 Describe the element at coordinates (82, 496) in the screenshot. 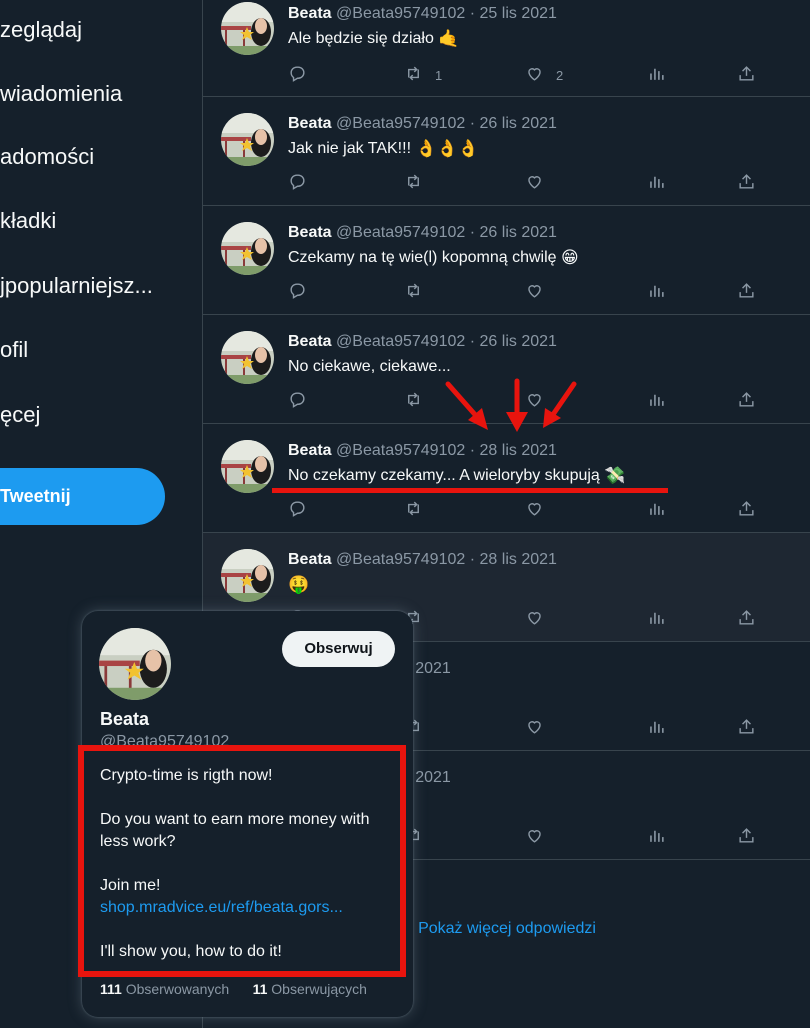

I see `tweet-button: Tweetnij` at that location.